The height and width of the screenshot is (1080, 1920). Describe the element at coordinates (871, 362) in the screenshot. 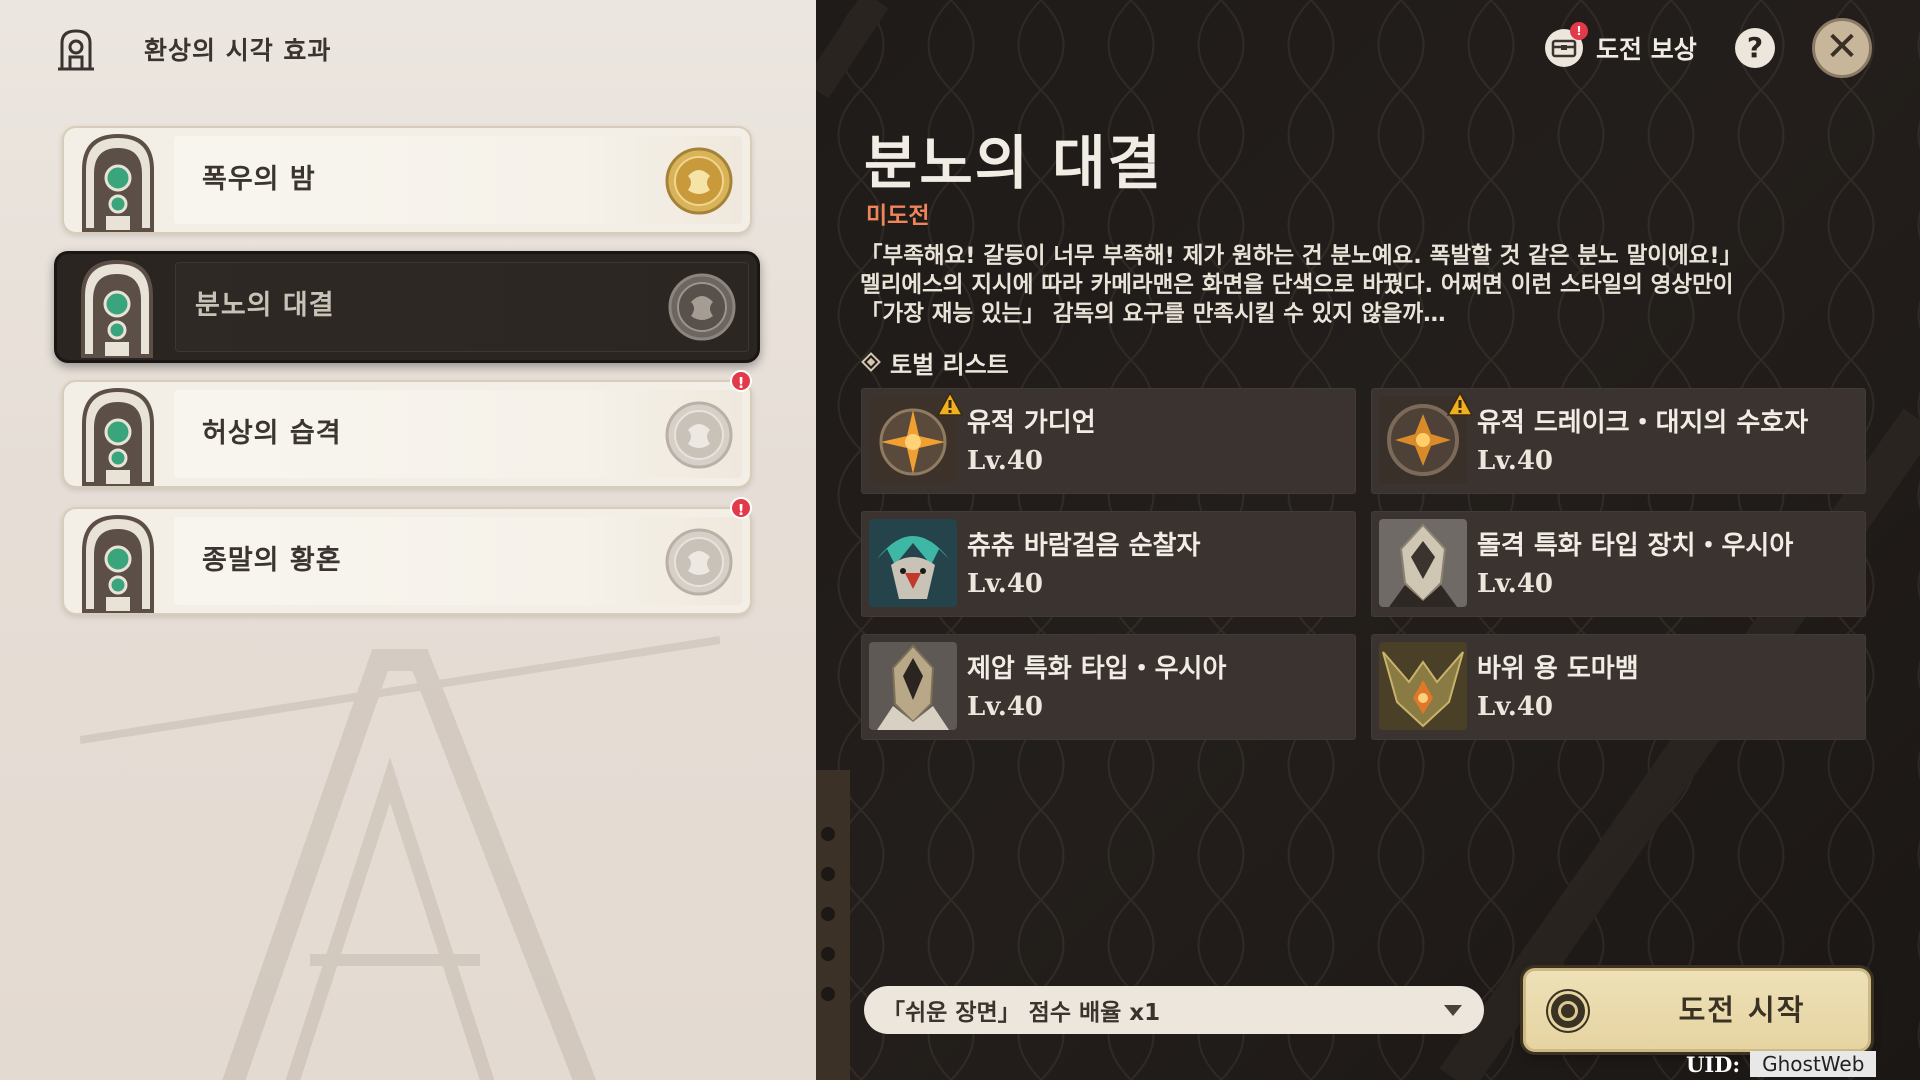

I see `diamond-bullet-icon` at that location.